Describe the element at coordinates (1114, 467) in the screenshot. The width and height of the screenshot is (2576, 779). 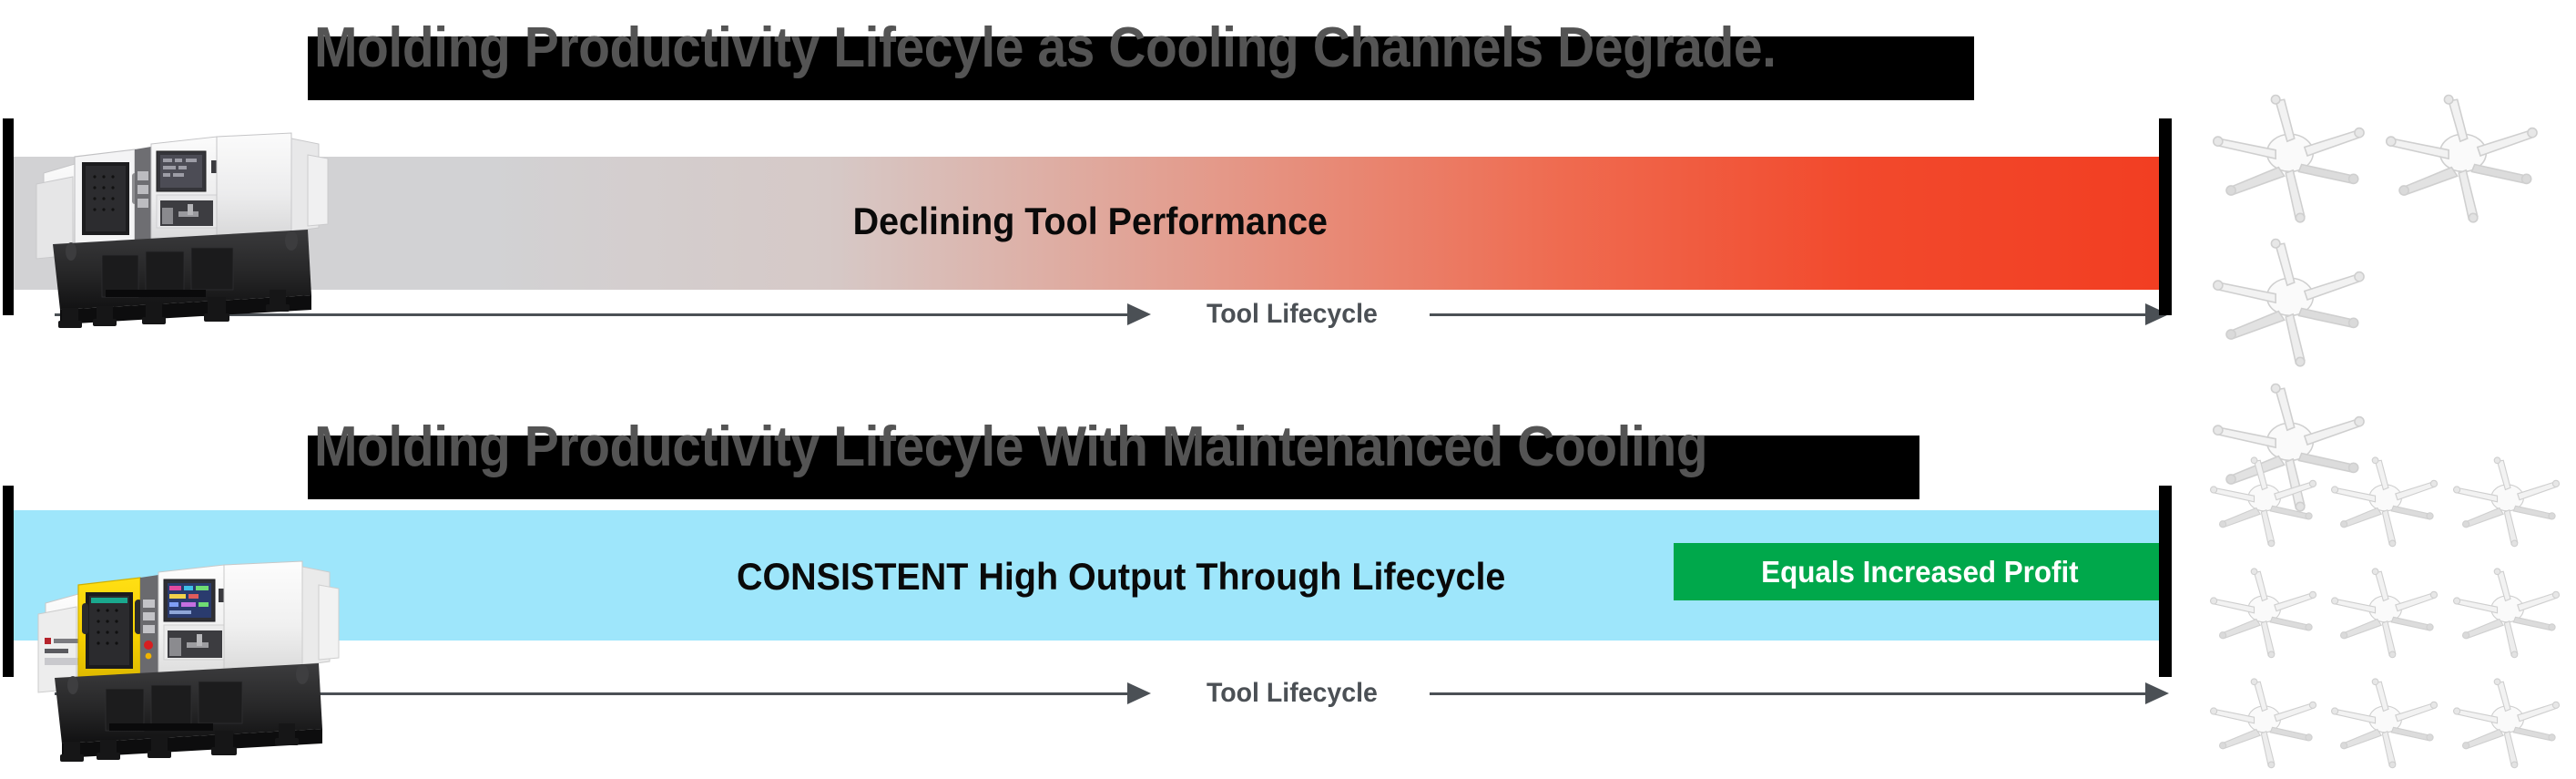
I see `section-2-title-band` at that location.